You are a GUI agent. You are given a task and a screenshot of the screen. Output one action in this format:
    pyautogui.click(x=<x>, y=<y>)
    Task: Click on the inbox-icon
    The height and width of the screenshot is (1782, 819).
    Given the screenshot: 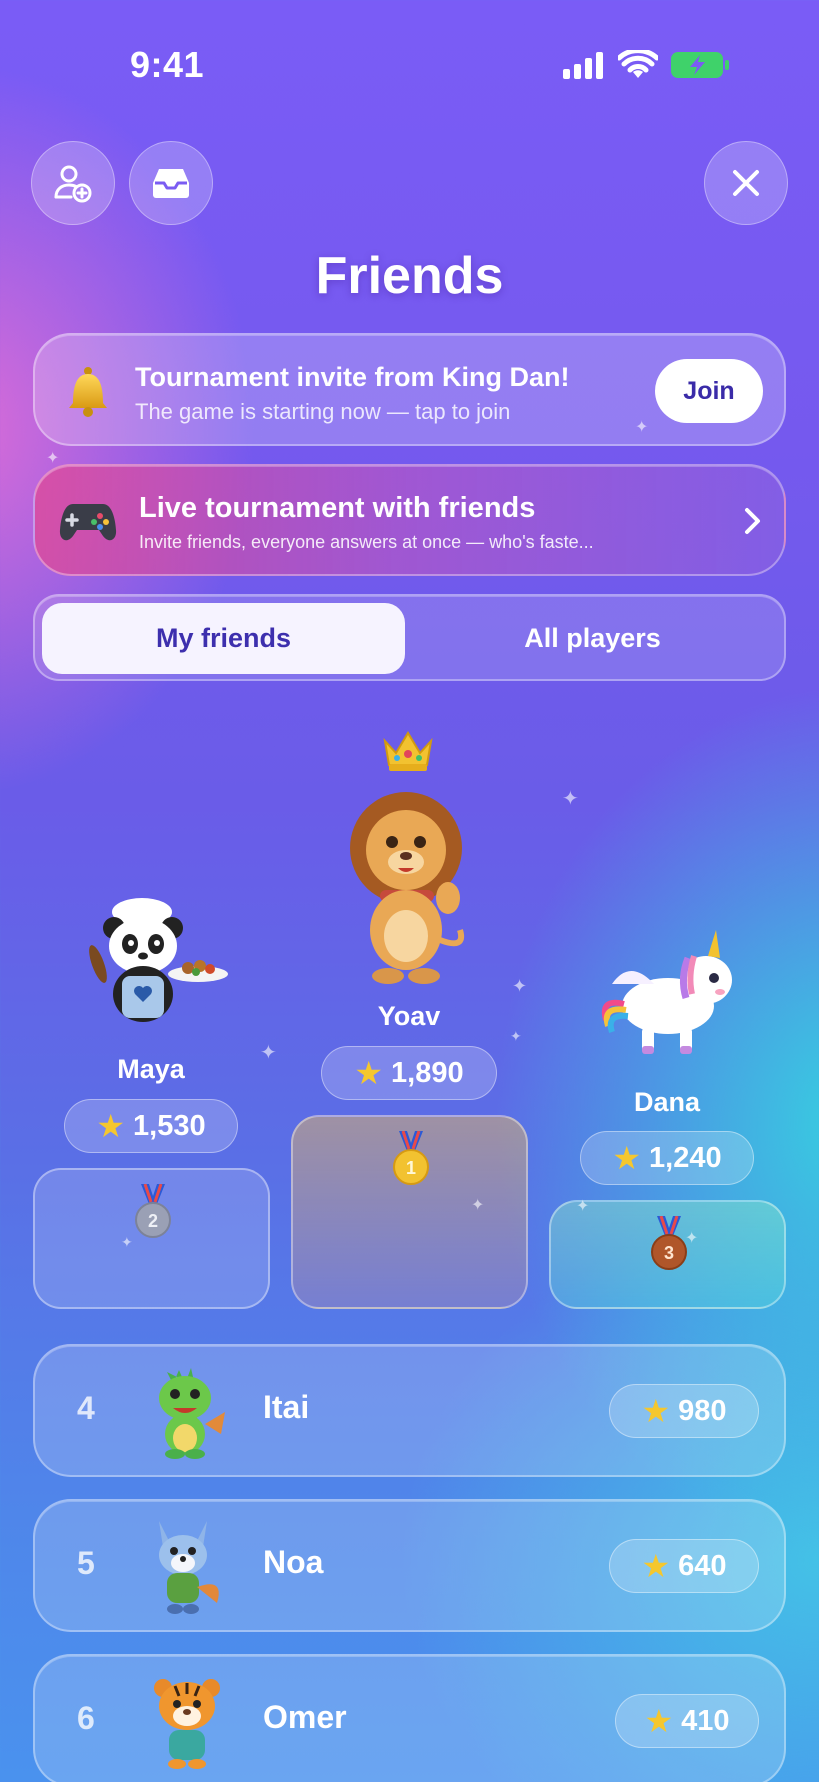 What is the action you would take?
    pyautogui.click(x=171, y=183)
    